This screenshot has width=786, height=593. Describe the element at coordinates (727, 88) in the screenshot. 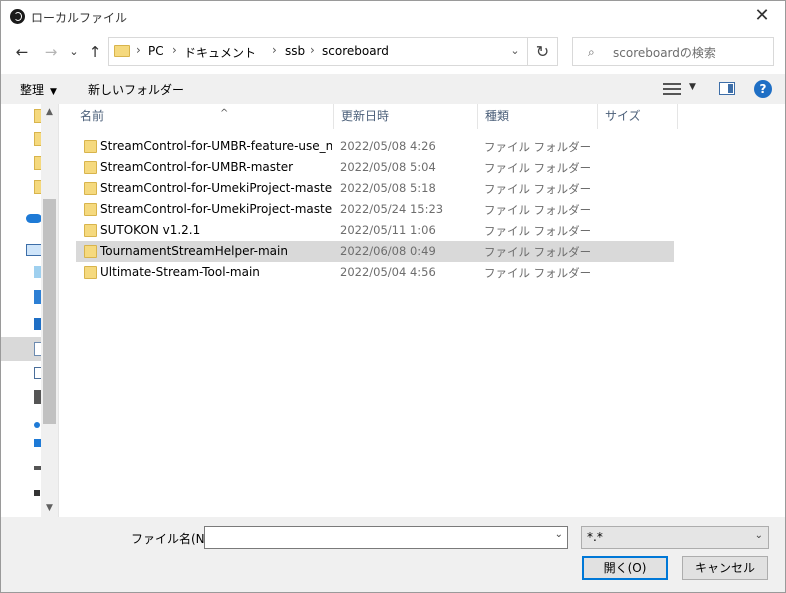

I see `preview-pane-icon` at that location.